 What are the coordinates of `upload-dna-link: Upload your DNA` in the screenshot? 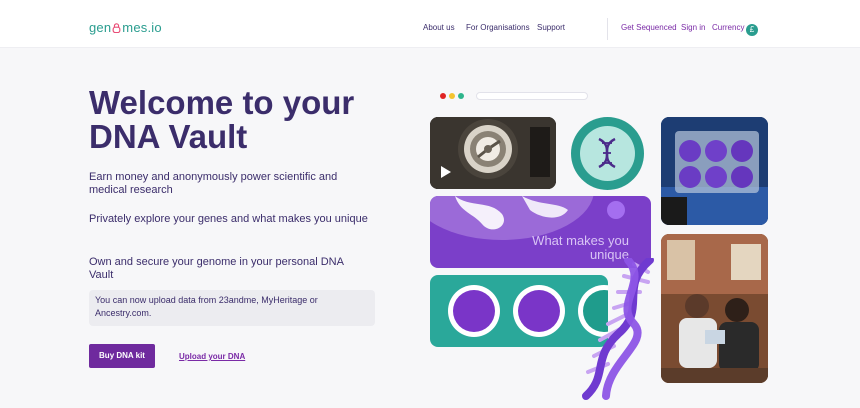 It's located at (212, 356).